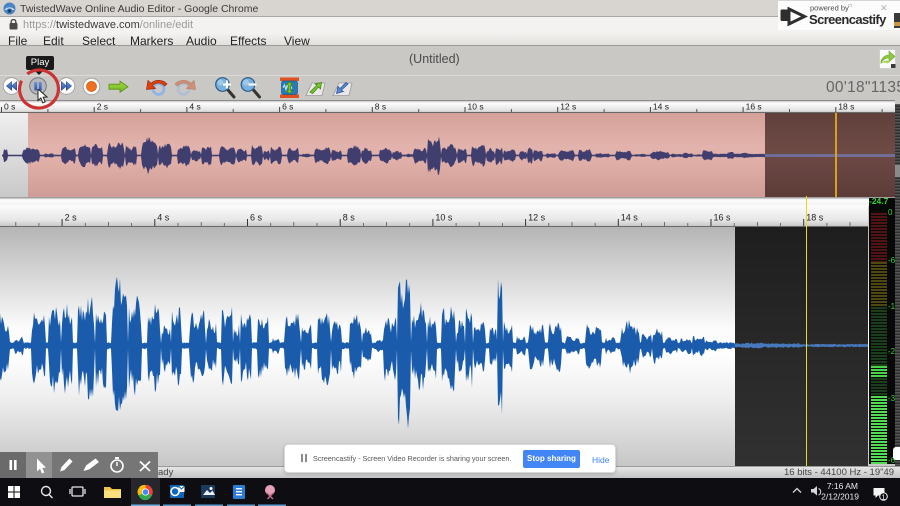  What do you see at coordinates (840, 497) in the screenshot?
I see `svg-text: 2/12/2019` at bounding box center [840, 497].